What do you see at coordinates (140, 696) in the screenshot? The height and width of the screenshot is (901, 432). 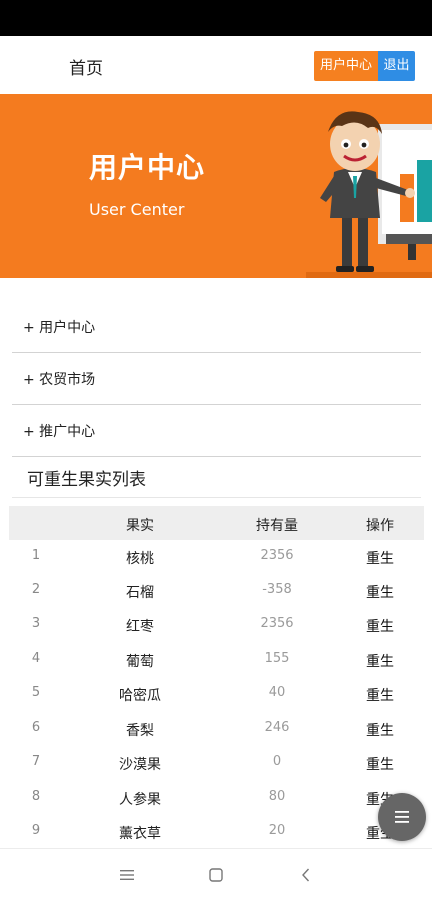 I see `row-fruit: 哈密瓜` at bounding box center [140, 696].